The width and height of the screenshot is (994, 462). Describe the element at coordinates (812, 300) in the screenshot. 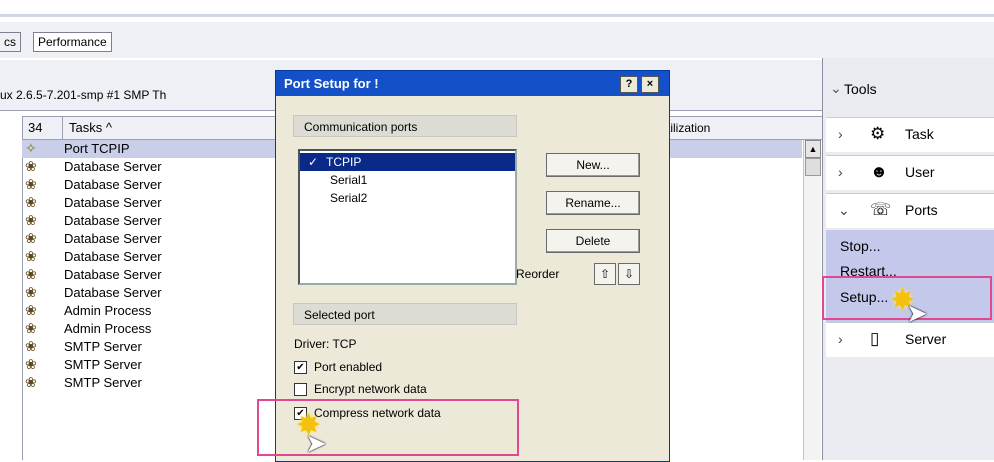

I see `task-scrollbar: ▲` at that location.